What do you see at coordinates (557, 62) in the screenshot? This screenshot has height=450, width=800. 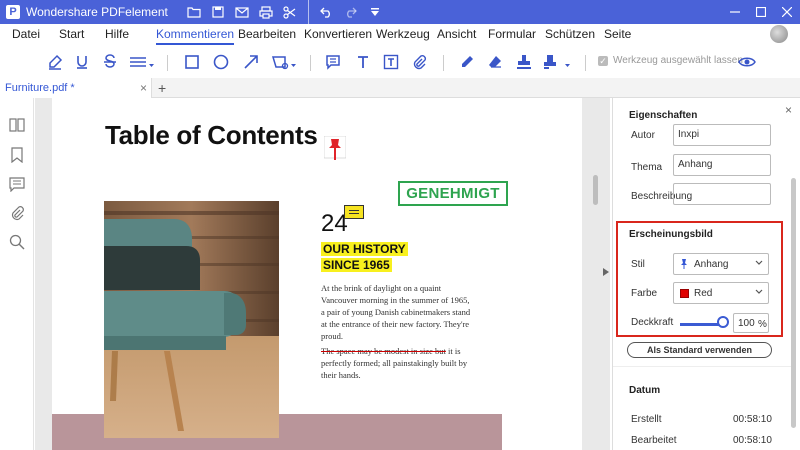 I see `signature-icon` at bounding box center [557, 62].